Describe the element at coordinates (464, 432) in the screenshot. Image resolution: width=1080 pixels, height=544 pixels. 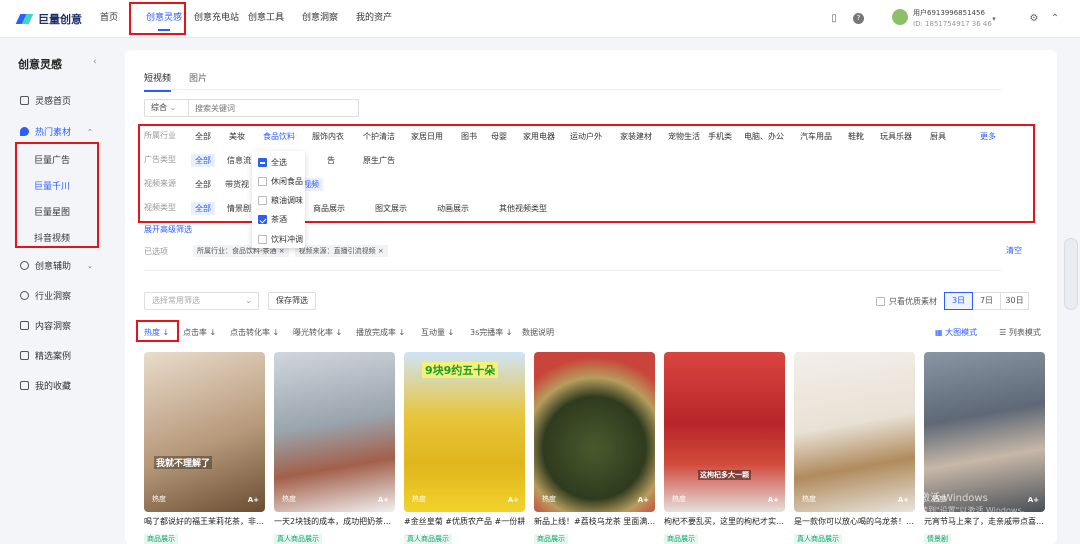
I see `video-thumbnail: 9块9约五十朵 热度 A+` at that location.